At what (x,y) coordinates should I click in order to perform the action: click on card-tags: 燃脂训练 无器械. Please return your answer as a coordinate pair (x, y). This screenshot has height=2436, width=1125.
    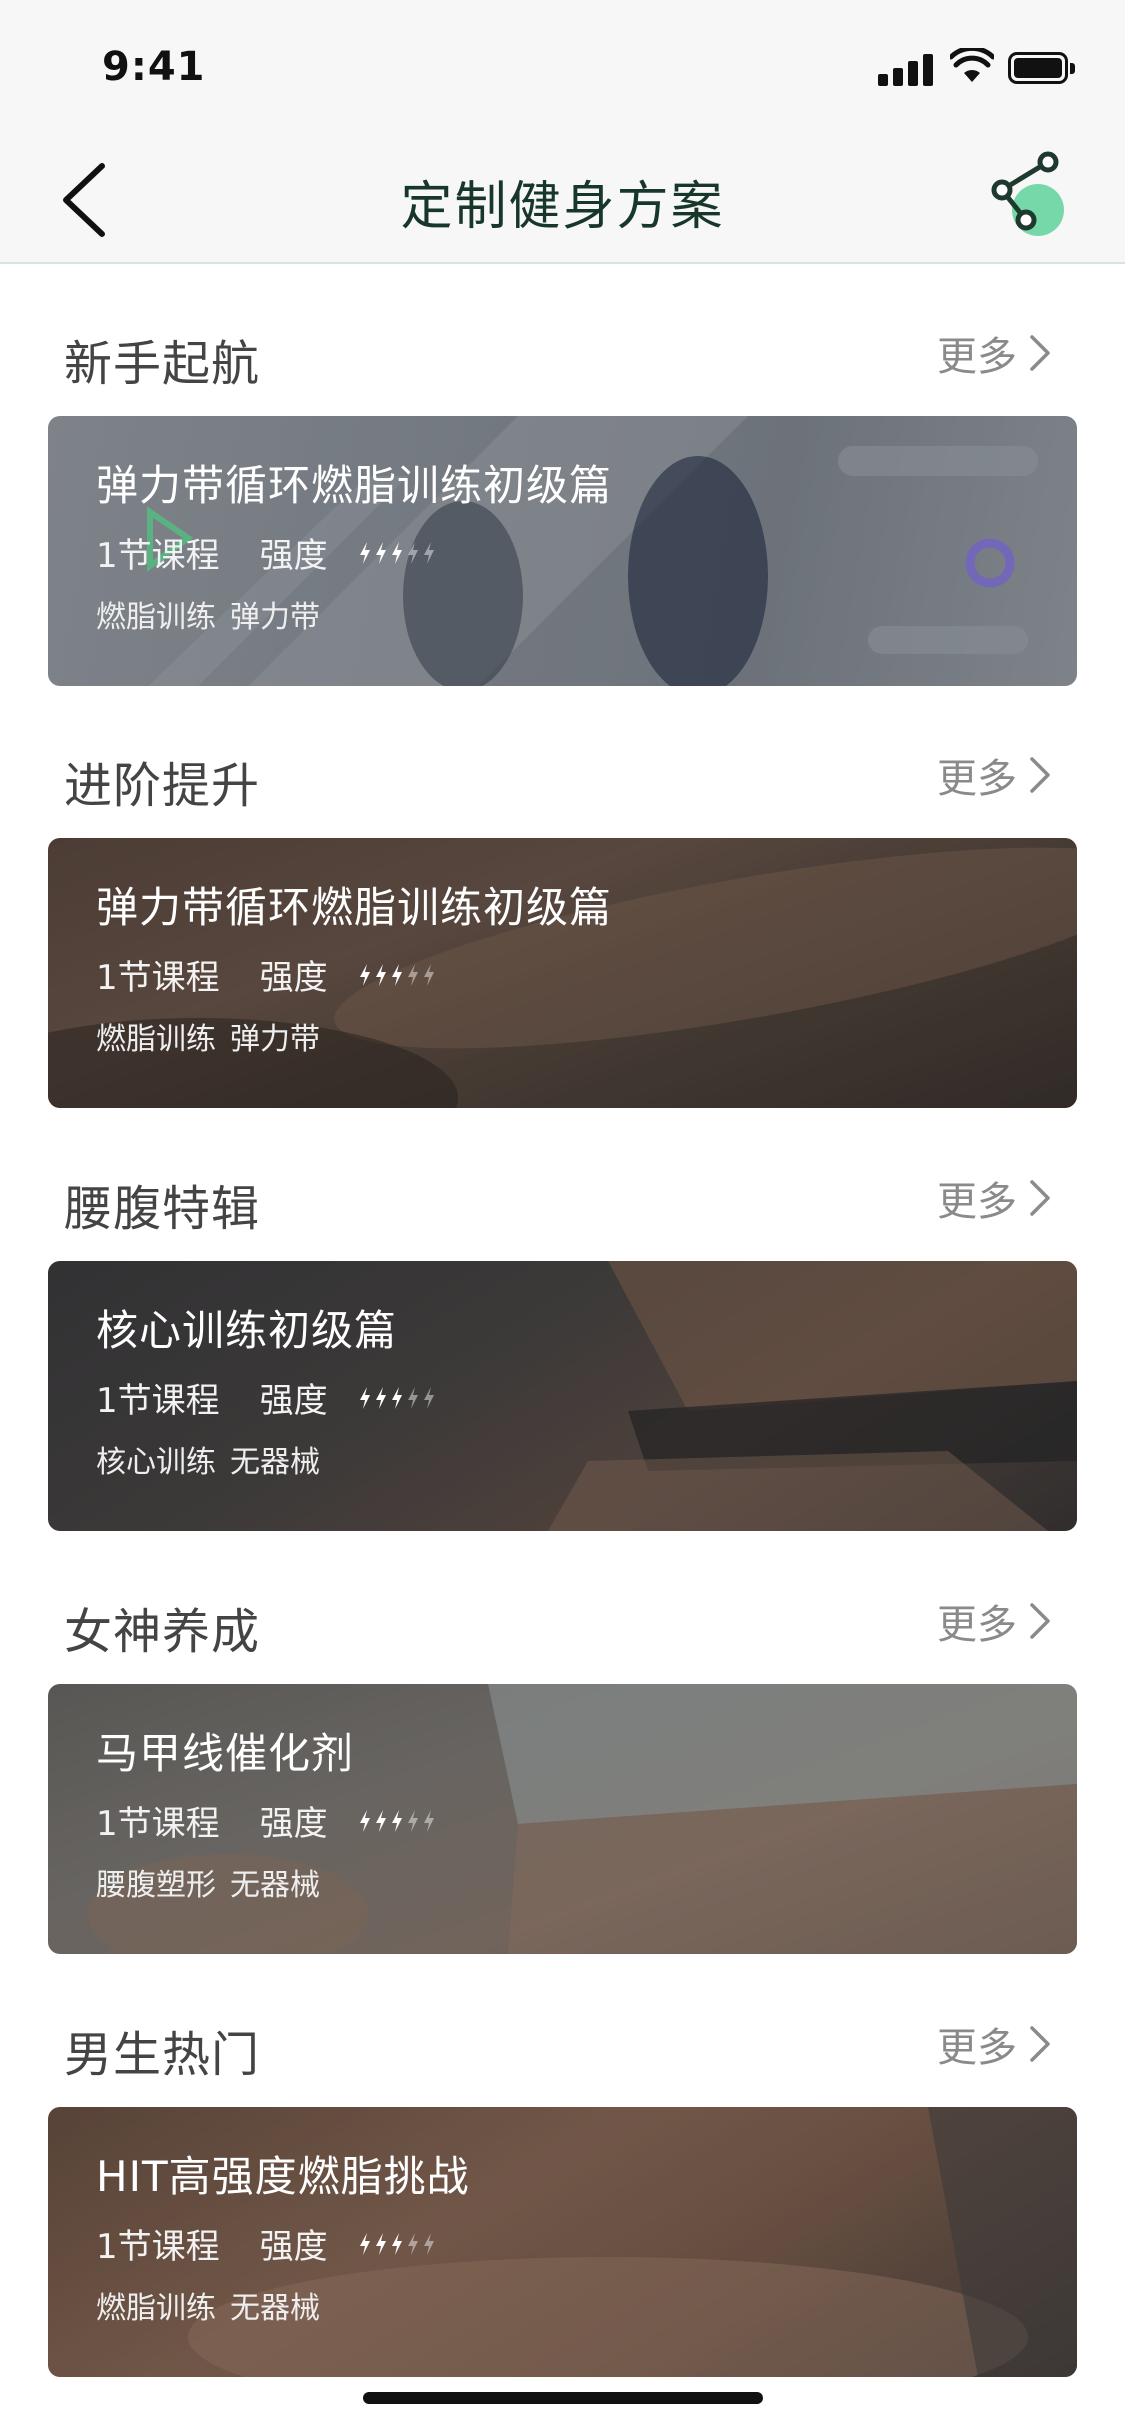
    Looking at the image, I should click on (208, 2305).